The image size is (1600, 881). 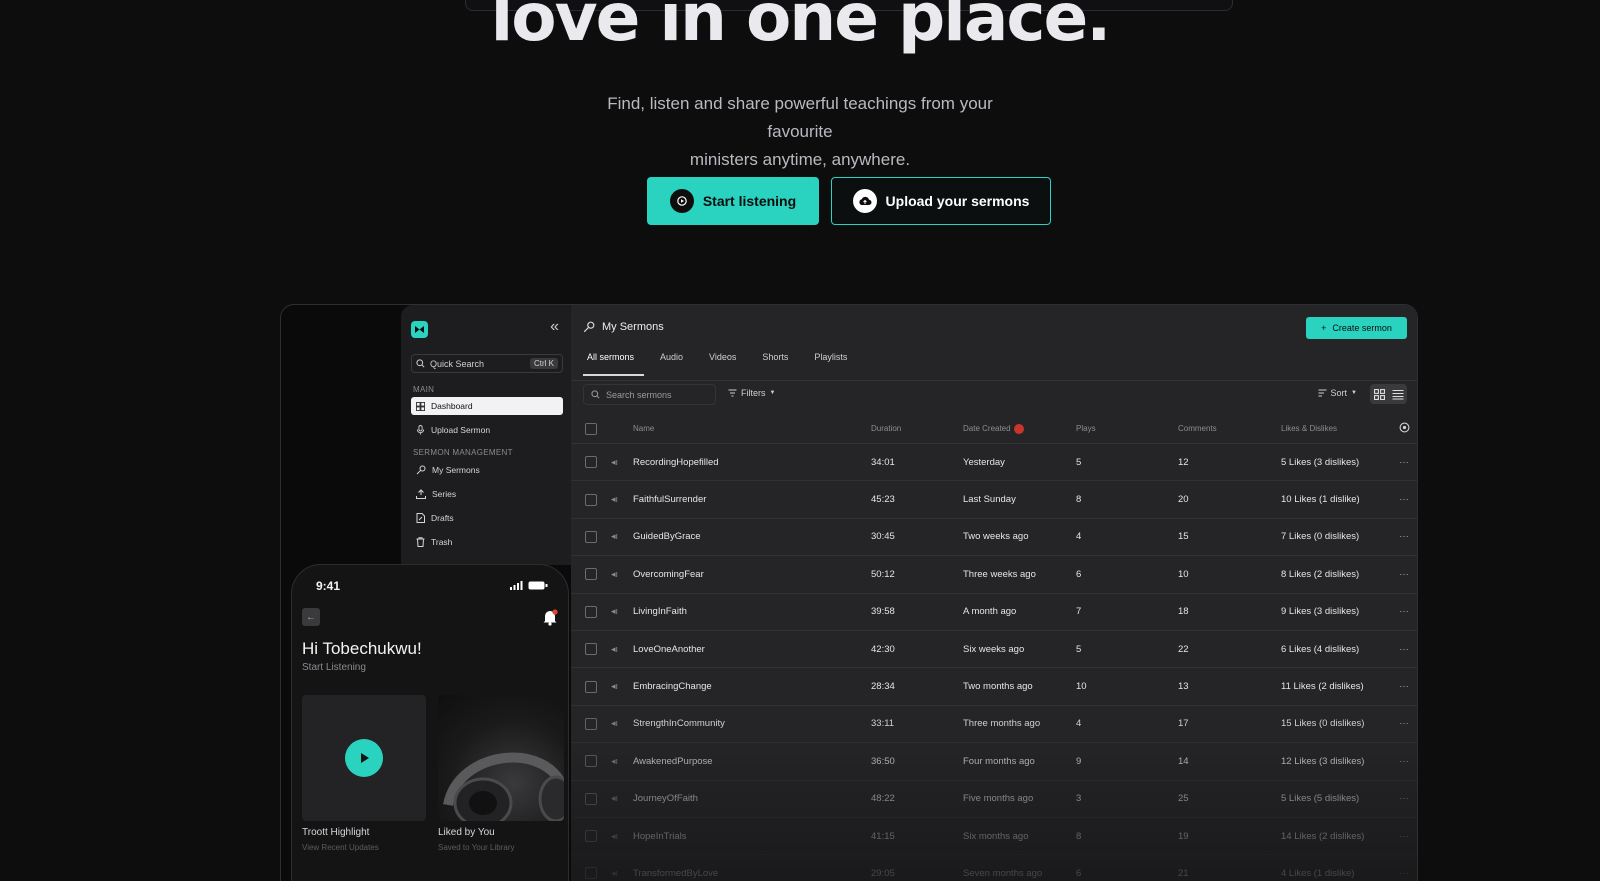 What do you see at coordinates (328, 586) in the screenshot?
I see `phone-time: 9:41` at bounding box center [328, 586].